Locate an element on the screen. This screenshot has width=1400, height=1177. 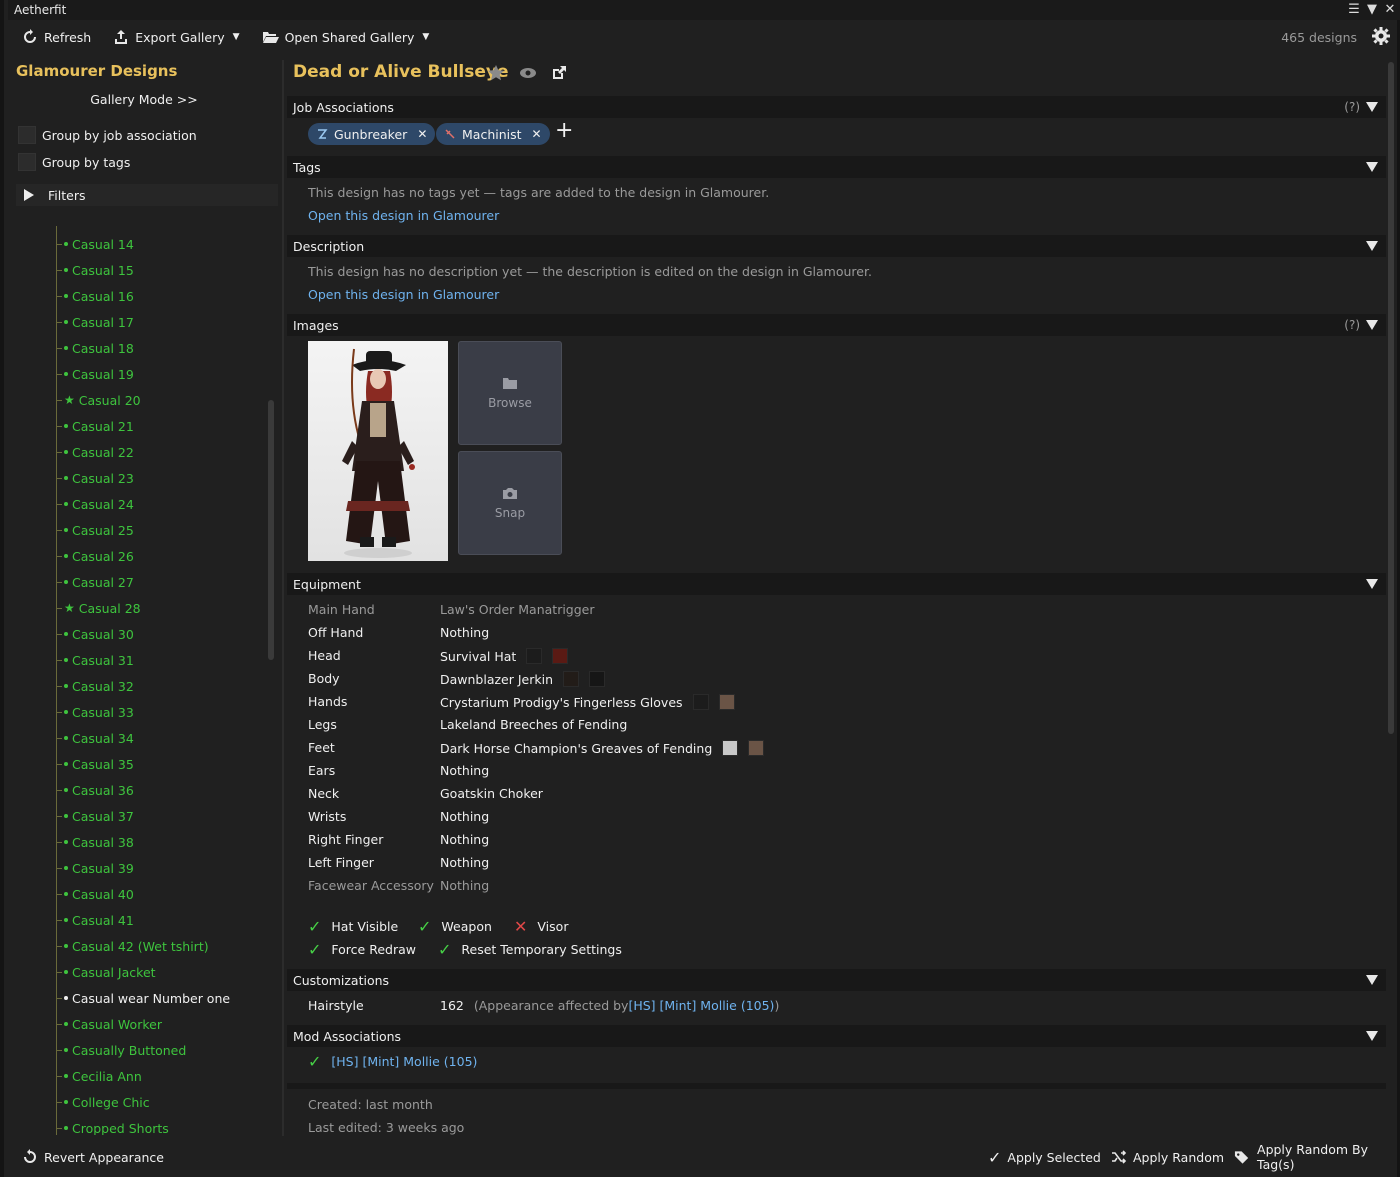
job-associations-header: Job Associations (?) is located at coordinates (836, 107).